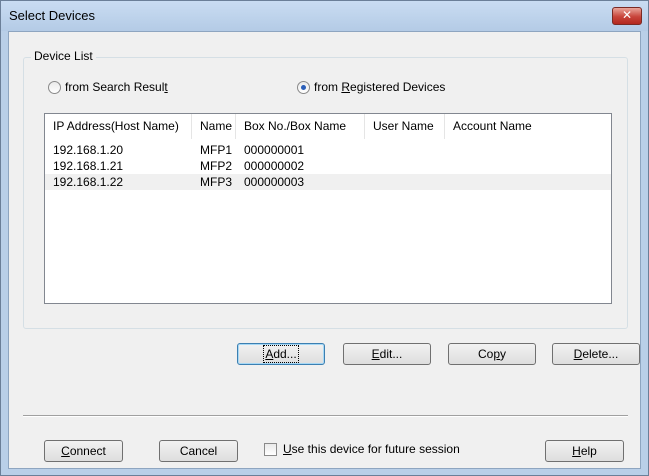 The image size is (649, 476). I want to click on cell-name: MFP1, so click(216, 150).